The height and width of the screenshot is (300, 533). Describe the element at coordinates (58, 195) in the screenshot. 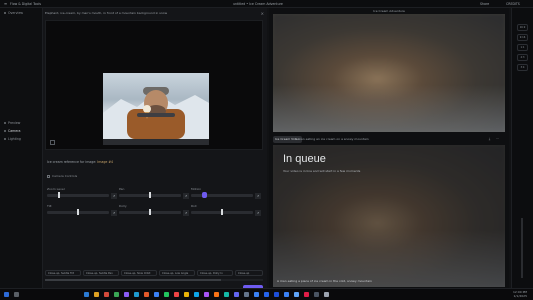

I see `zoom-knob` at that location.